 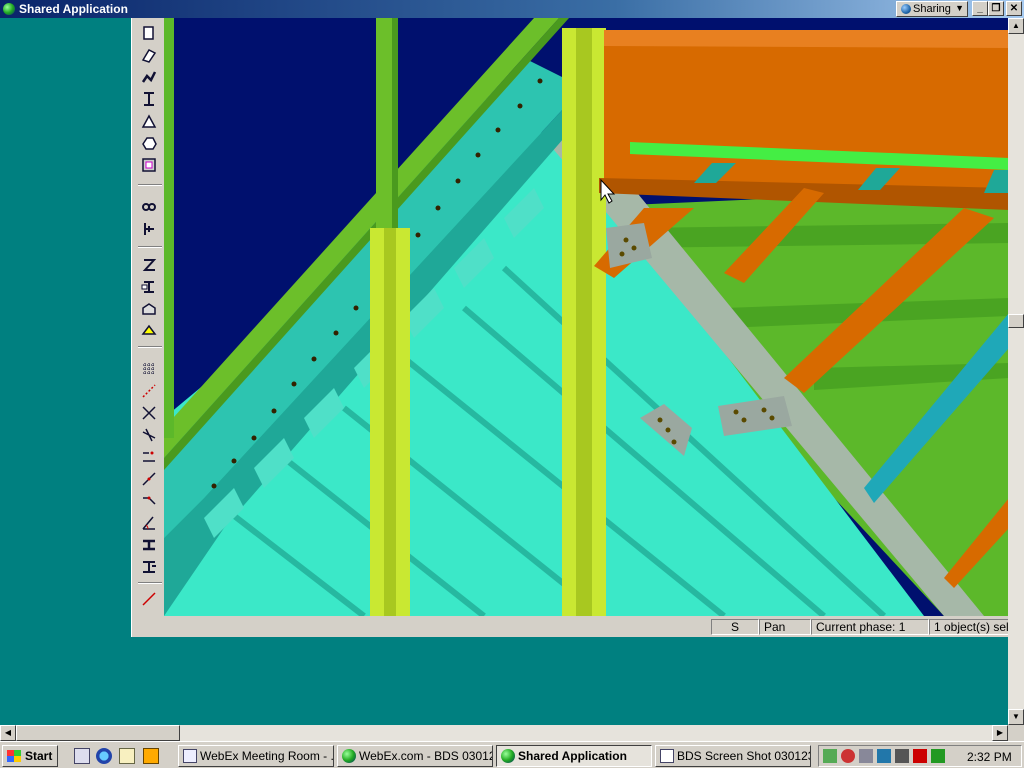 What do you see at coordinates (884, 756) in the screenshot?
I see `display-icon` at bounding box center [884, 756].